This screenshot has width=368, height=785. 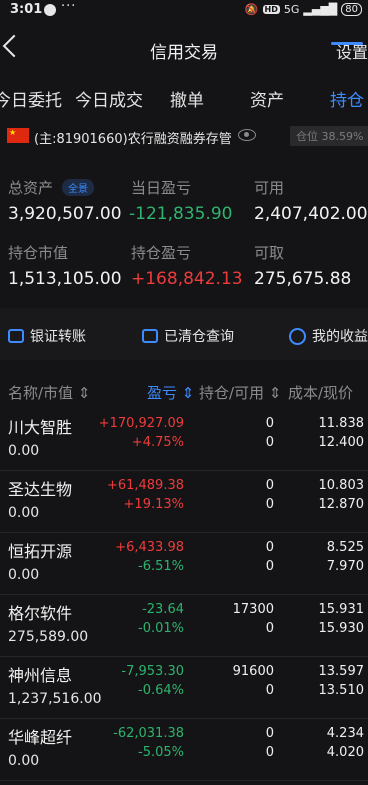 I want to click on holding-pl-label: 持仓盈亏, so click(x=161, y=253).